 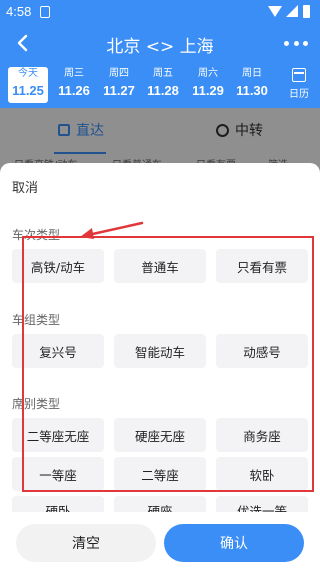 What do you see at coordinates (58, 266) in the screenshot?
I see `option-high-speed: 高铁/动车` at bounding box center [58, 266].